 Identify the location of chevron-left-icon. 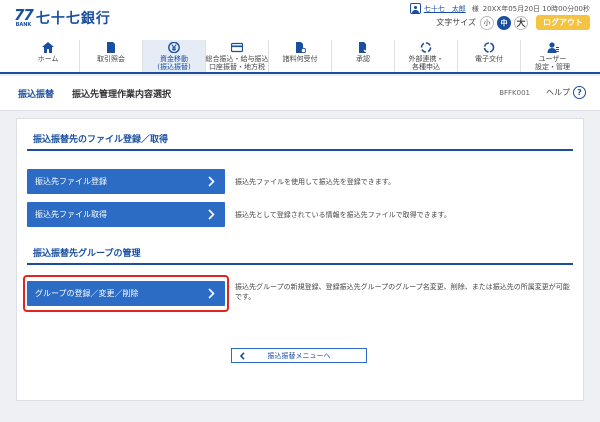
(242, 356).